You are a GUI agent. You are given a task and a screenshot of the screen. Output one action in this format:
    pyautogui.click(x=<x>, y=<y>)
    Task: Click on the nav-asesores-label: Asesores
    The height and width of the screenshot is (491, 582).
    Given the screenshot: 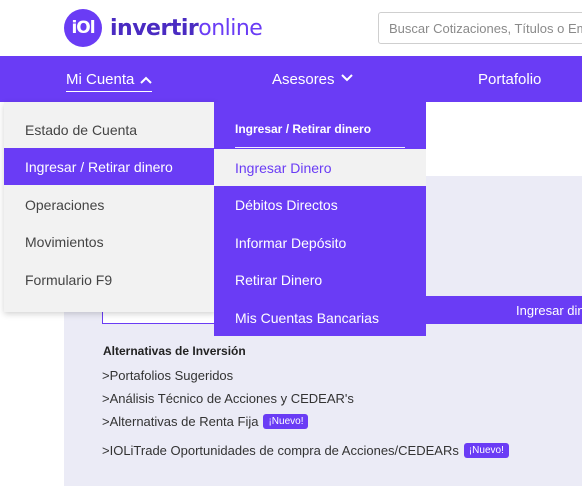 What is the action you would take?
    pyautogui.click(x=303, y=79)
    